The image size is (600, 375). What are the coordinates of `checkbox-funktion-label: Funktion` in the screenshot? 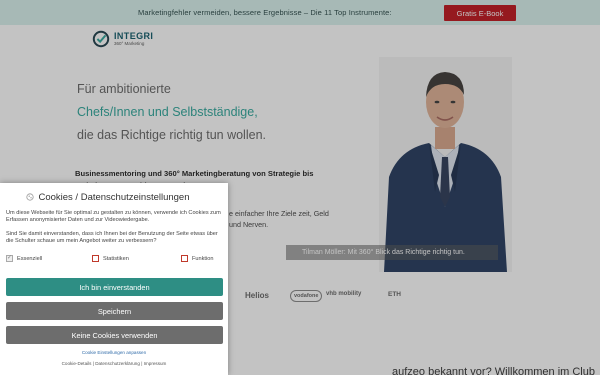 It's located at (203, 258).